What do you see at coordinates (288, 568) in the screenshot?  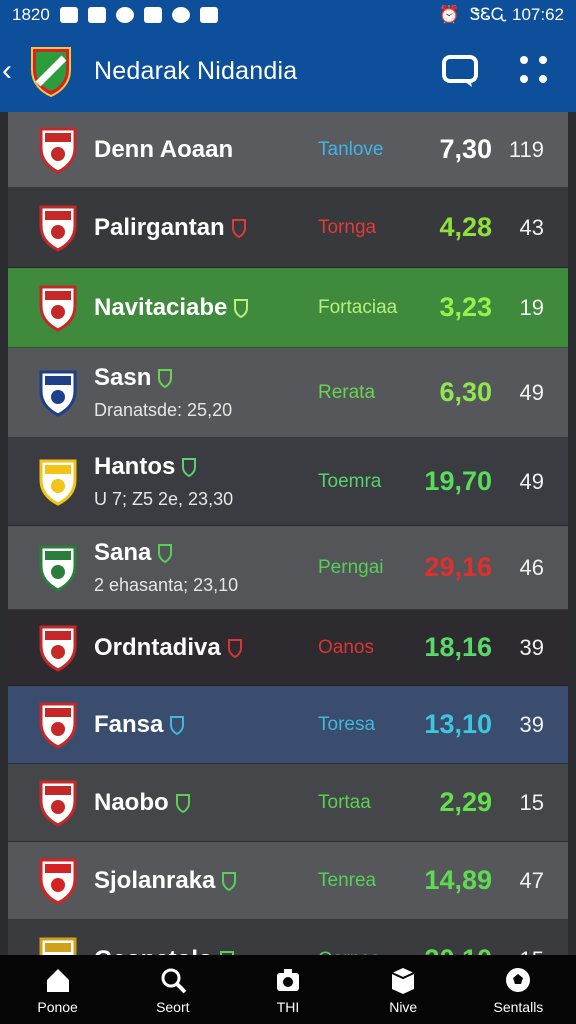 I see `team-row: Sana 2 ehasanta; 23,10 Perngai 29,16 46` at bounding box center [288, 568].